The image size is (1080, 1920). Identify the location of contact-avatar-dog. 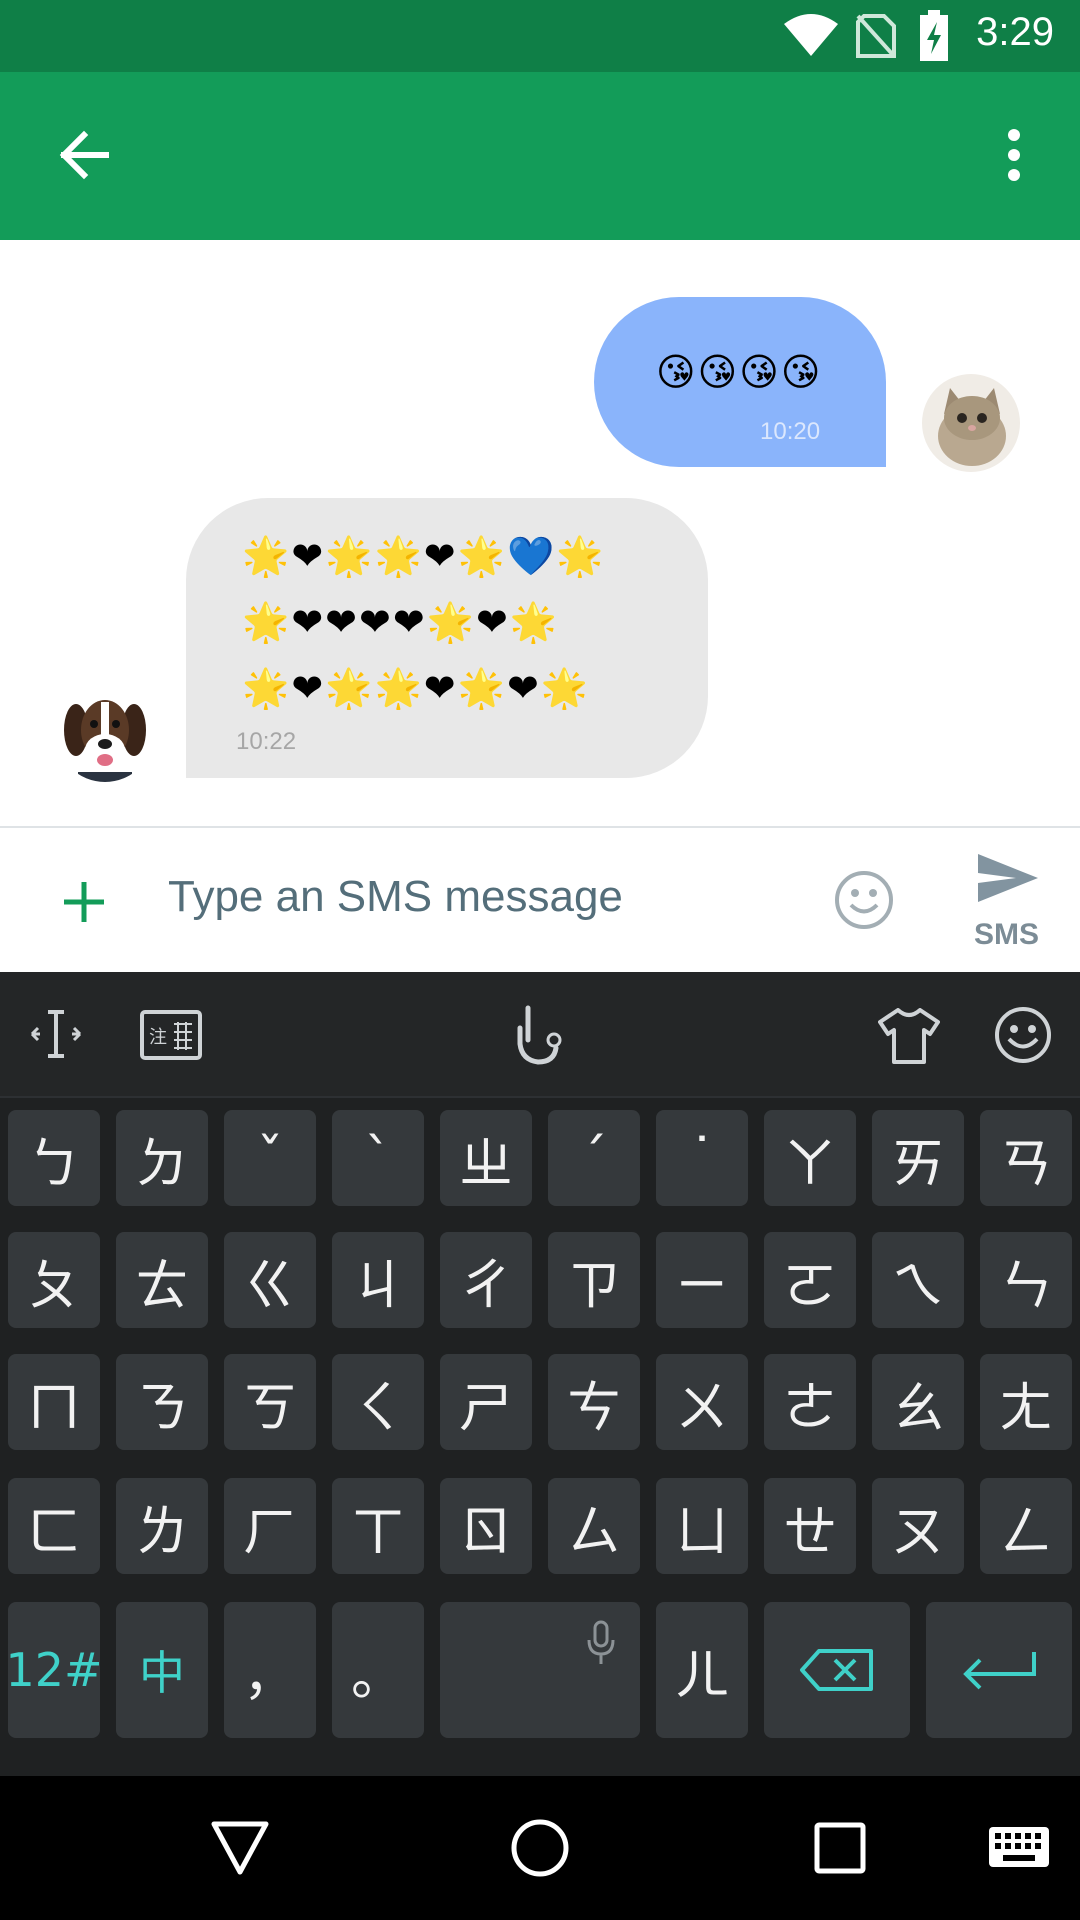
(105, 733).